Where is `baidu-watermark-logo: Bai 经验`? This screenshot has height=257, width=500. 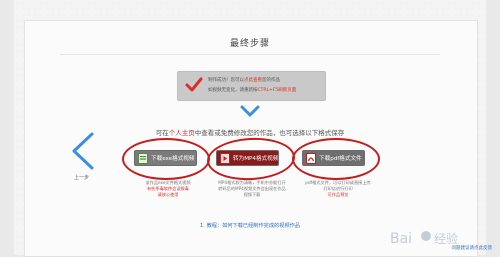 baidu-watermark-logo: Bai 经验 is located at coordinates (424, 239).